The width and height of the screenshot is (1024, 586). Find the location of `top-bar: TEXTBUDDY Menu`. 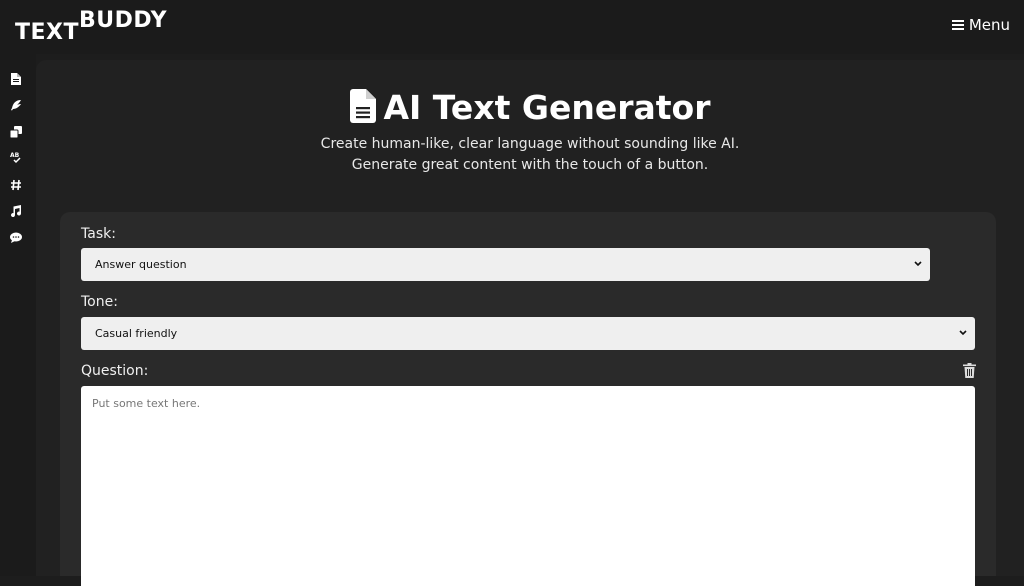

top-bar: TEXTBUDDY Menu is located at coordinates (512, 27).